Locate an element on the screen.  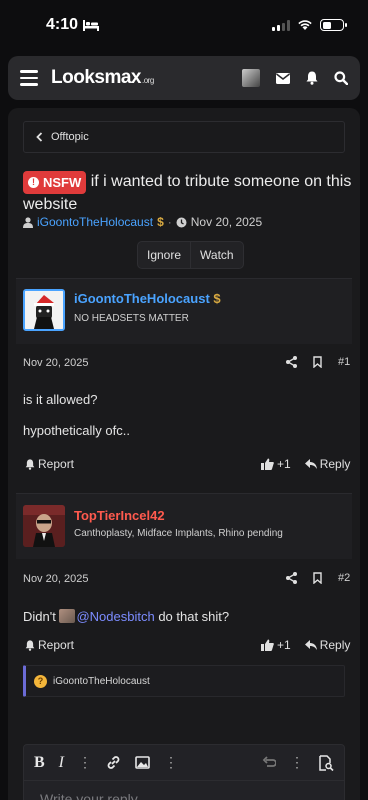
thinking-emoji-icon: ? is located at coordinates (40, 681).